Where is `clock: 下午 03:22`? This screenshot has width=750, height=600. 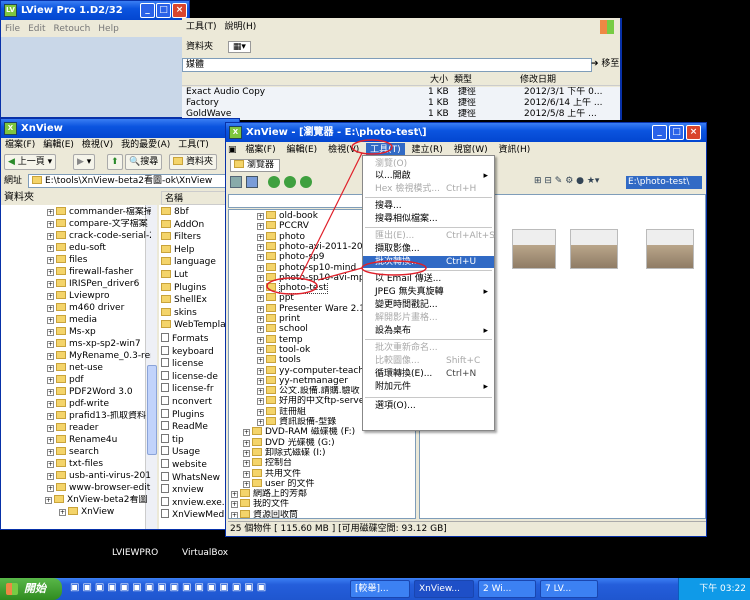
clock: 下午 03:22 is located at coordinates (722, 589).